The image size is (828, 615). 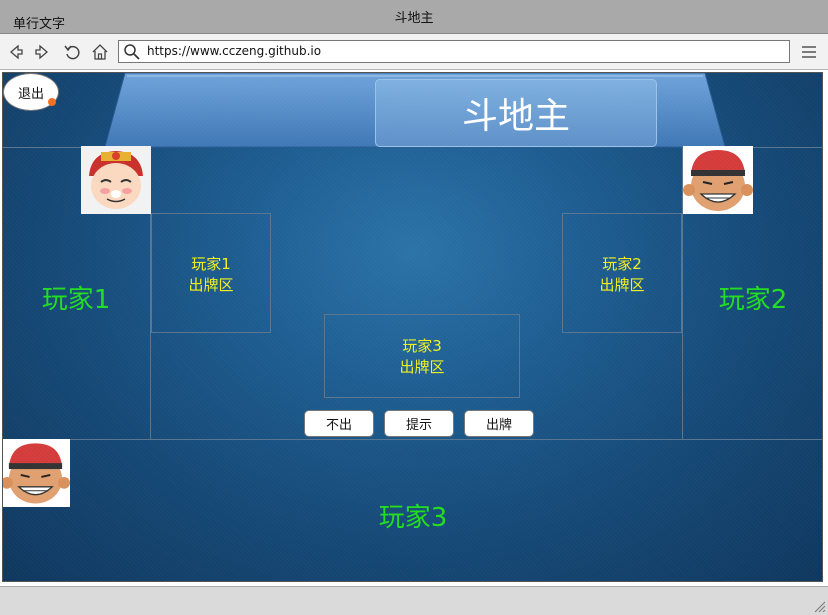 I want to click on exit-button: 退出, so click(x=31, y=92).